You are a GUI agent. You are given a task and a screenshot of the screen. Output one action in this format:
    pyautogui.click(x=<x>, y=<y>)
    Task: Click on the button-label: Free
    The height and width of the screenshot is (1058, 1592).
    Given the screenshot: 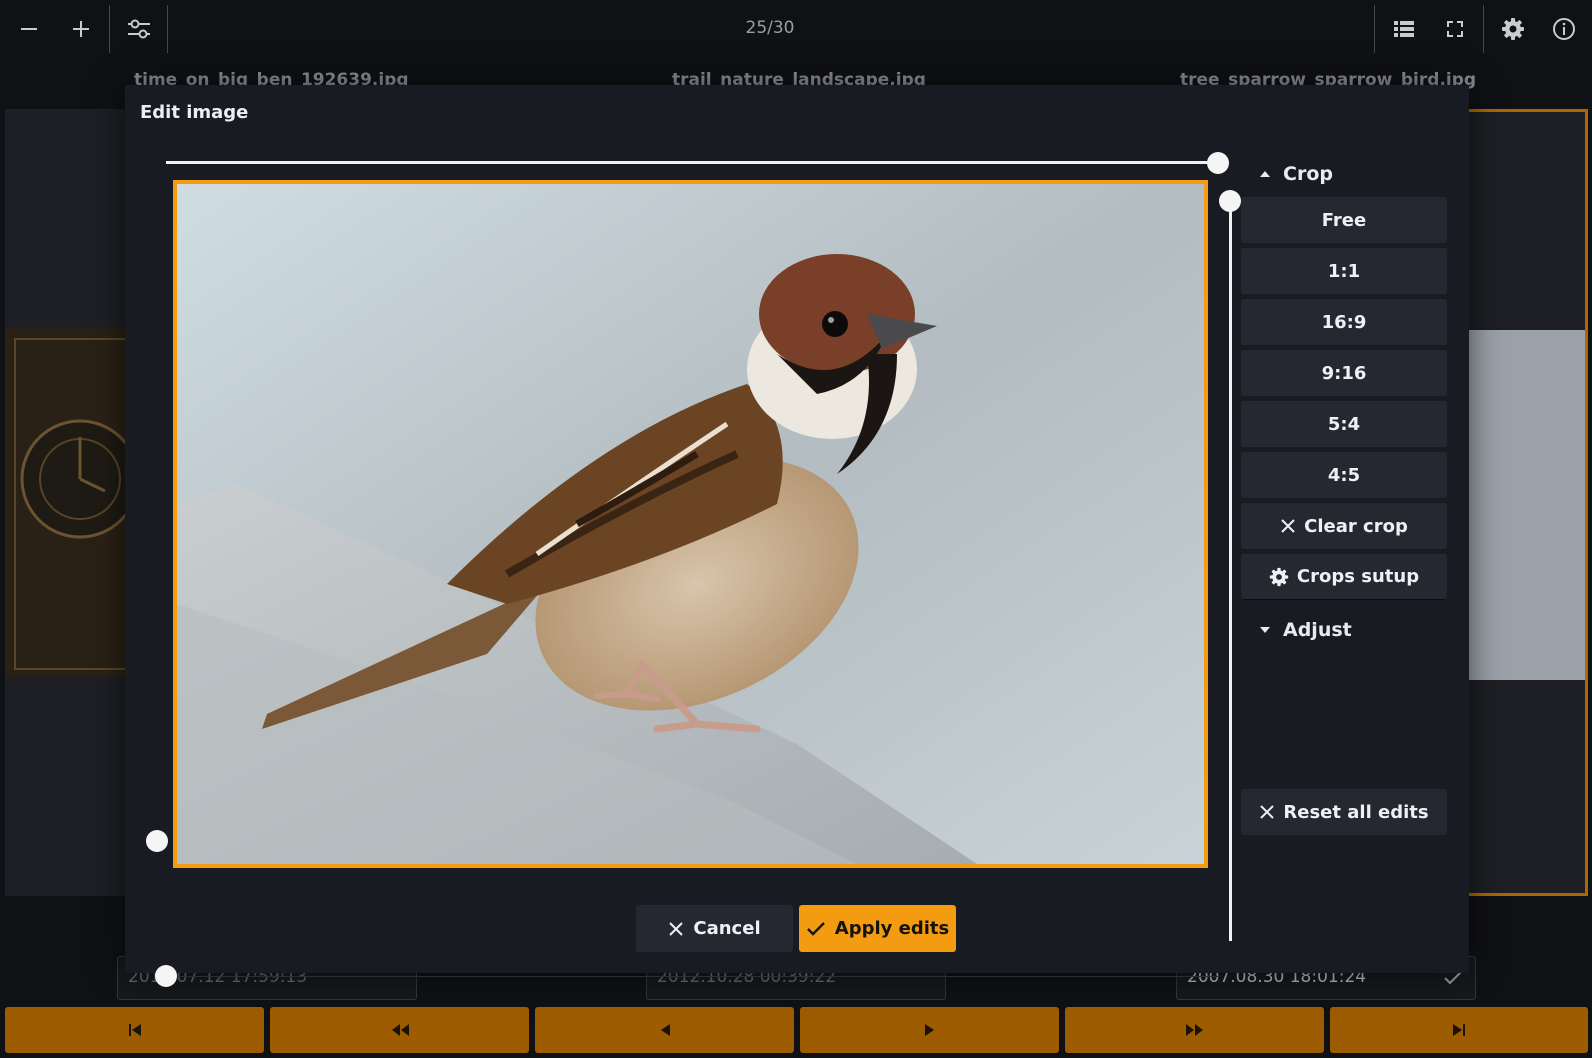 What is the action you would take?
    pyautogui.click(x=1344, y=220)
    